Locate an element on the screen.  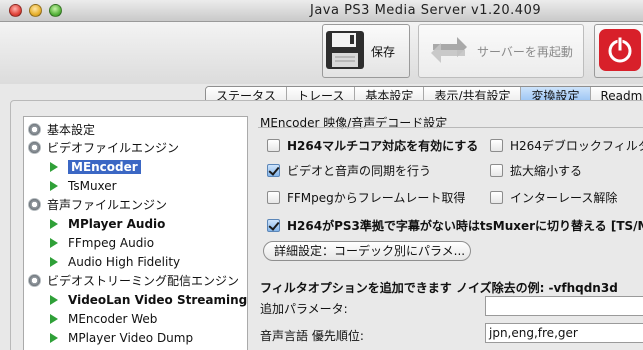
quit-button is located at coordinates (618, 51).